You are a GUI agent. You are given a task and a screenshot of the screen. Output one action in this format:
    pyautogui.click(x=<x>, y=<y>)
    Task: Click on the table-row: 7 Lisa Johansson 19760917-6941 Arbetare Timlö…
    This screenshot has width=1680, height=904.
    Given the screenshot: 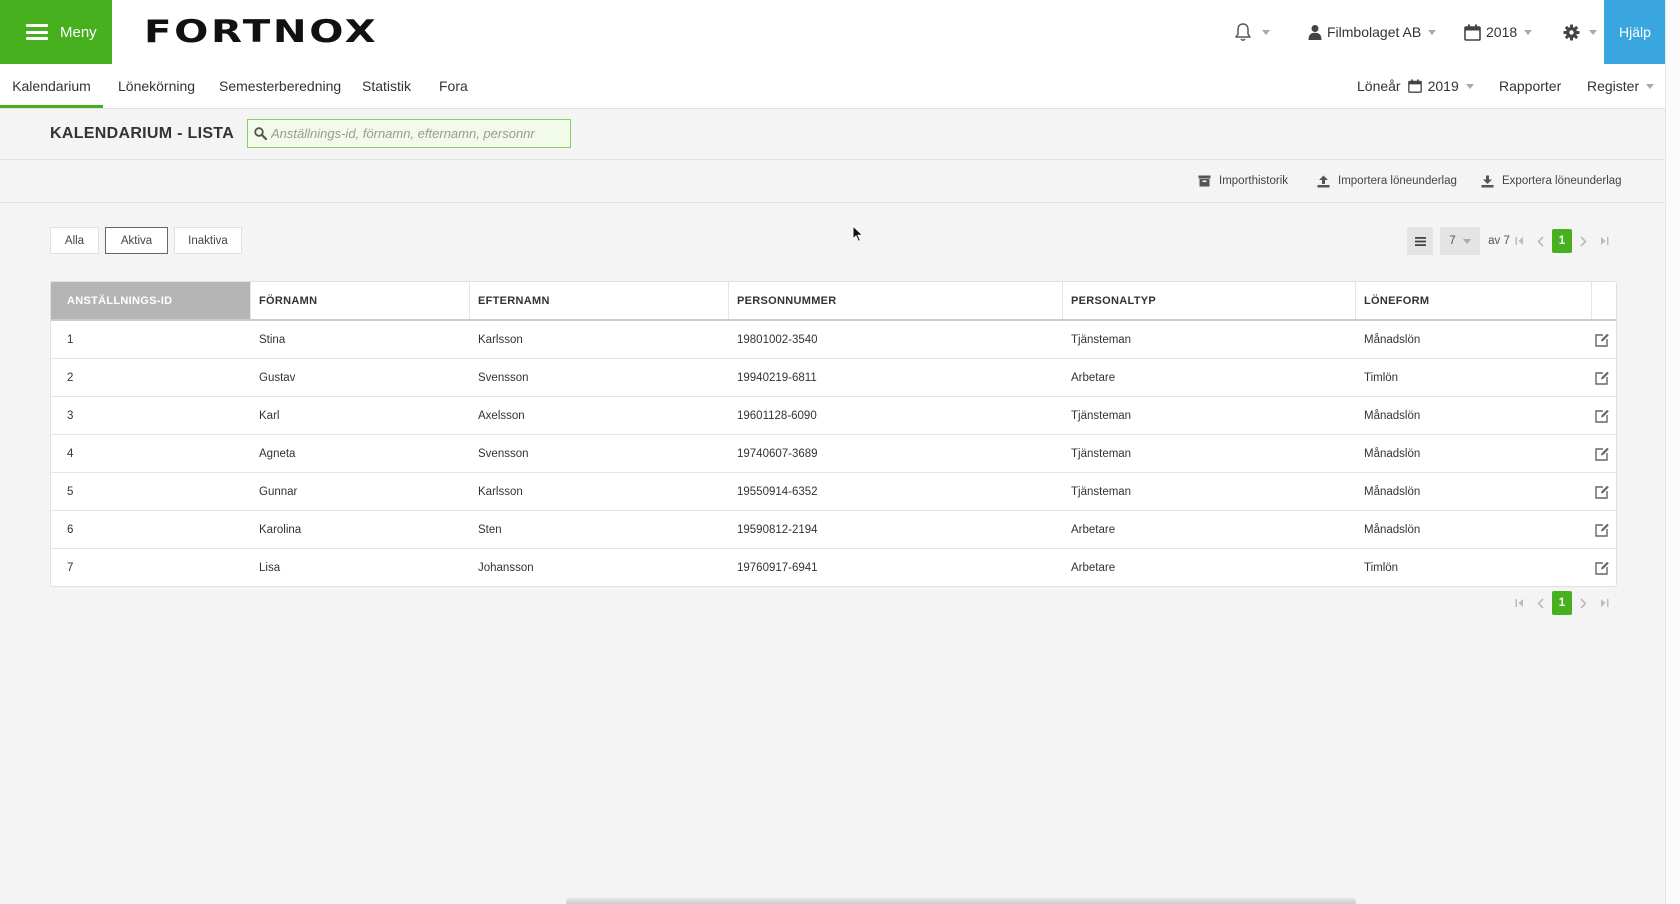 What is the action you would take?
    pyautogui.click(x=833, y=567)
    